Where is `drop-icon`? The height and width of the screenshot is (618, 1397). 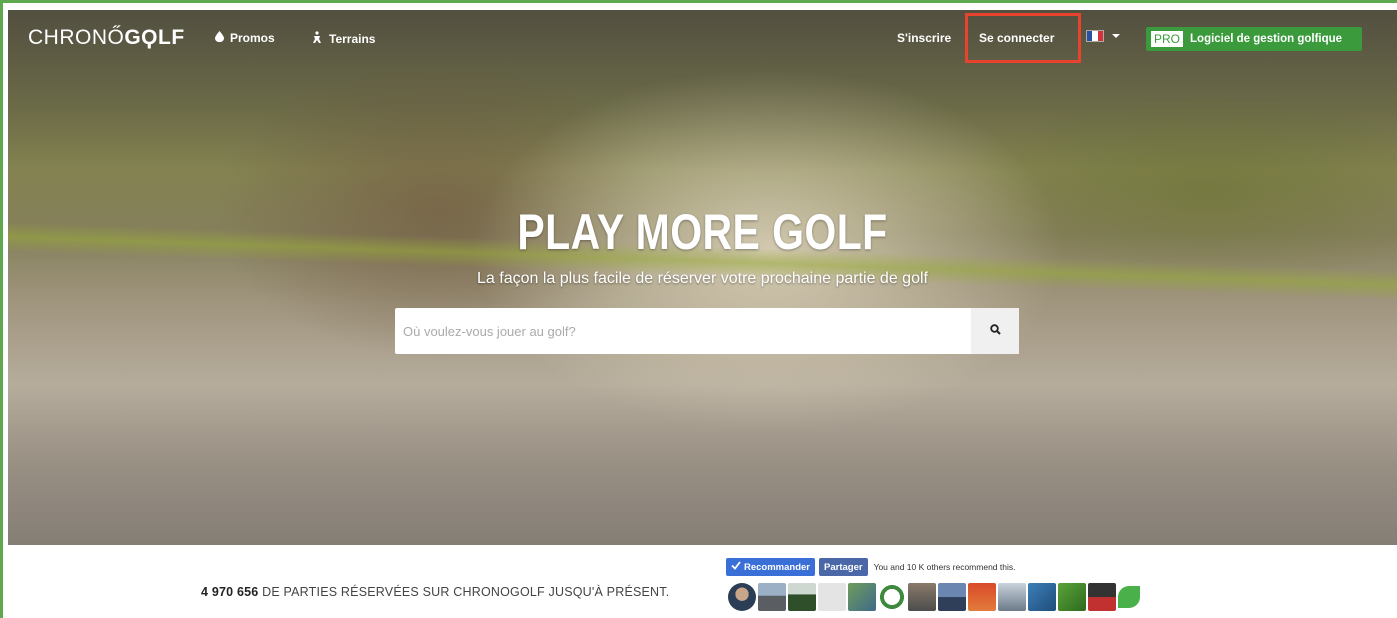
drop-icon is located at coordinates (219, 38).